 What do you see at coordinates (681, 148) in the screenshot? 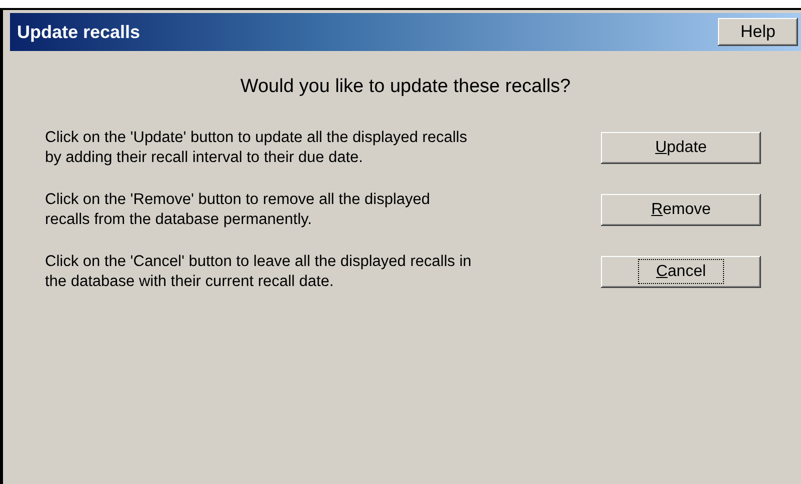
I see `action-button: Update` at bounding box center [681, 148].